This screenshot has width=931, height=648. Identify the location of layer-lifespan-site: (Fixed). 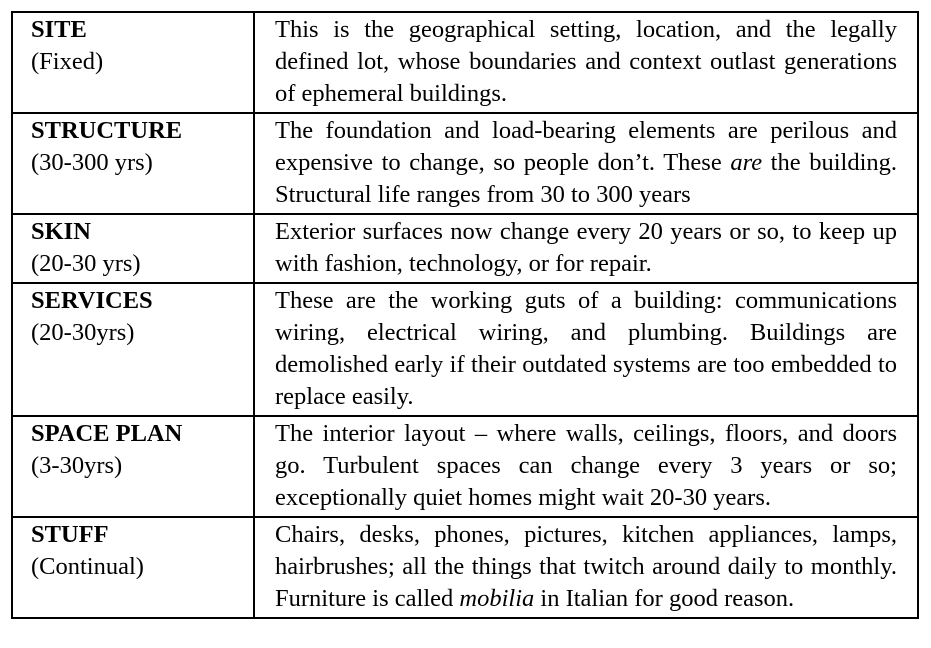
(67, 61).